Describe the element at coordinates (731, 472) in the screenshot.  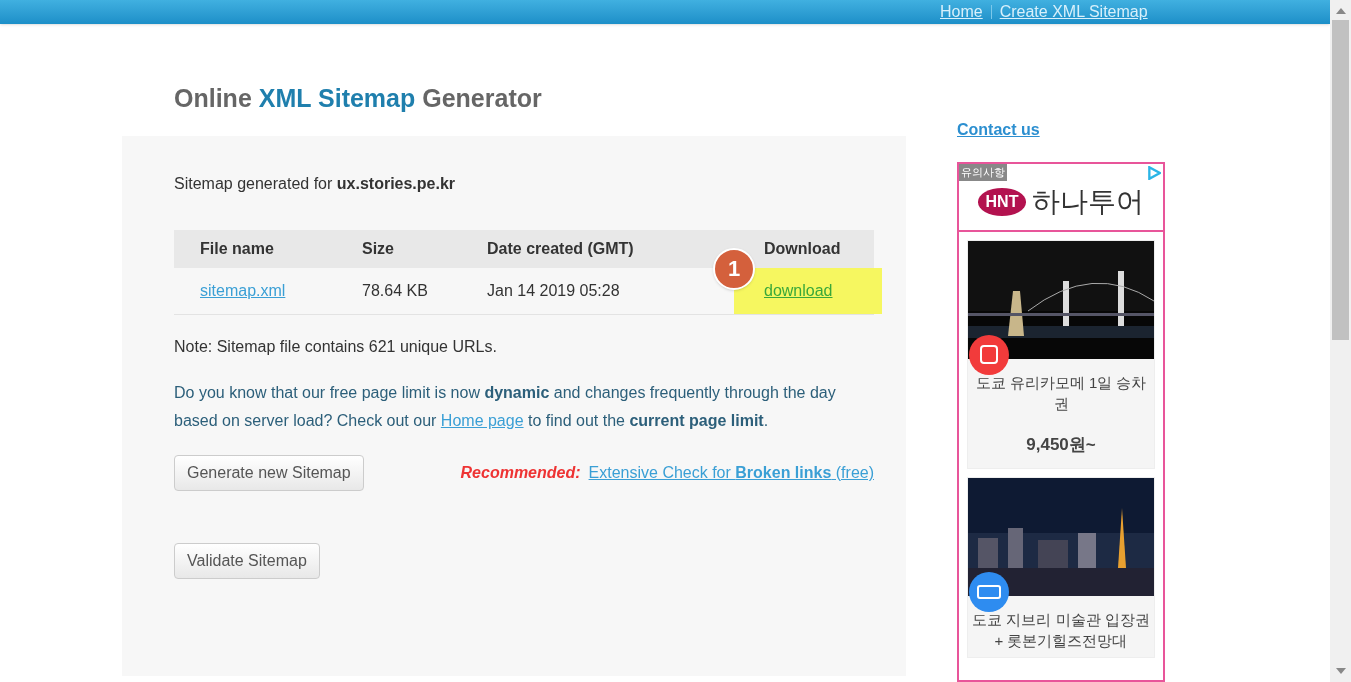
I see `broken-links-link: Extensive Check for Broken links (free)` at that location.